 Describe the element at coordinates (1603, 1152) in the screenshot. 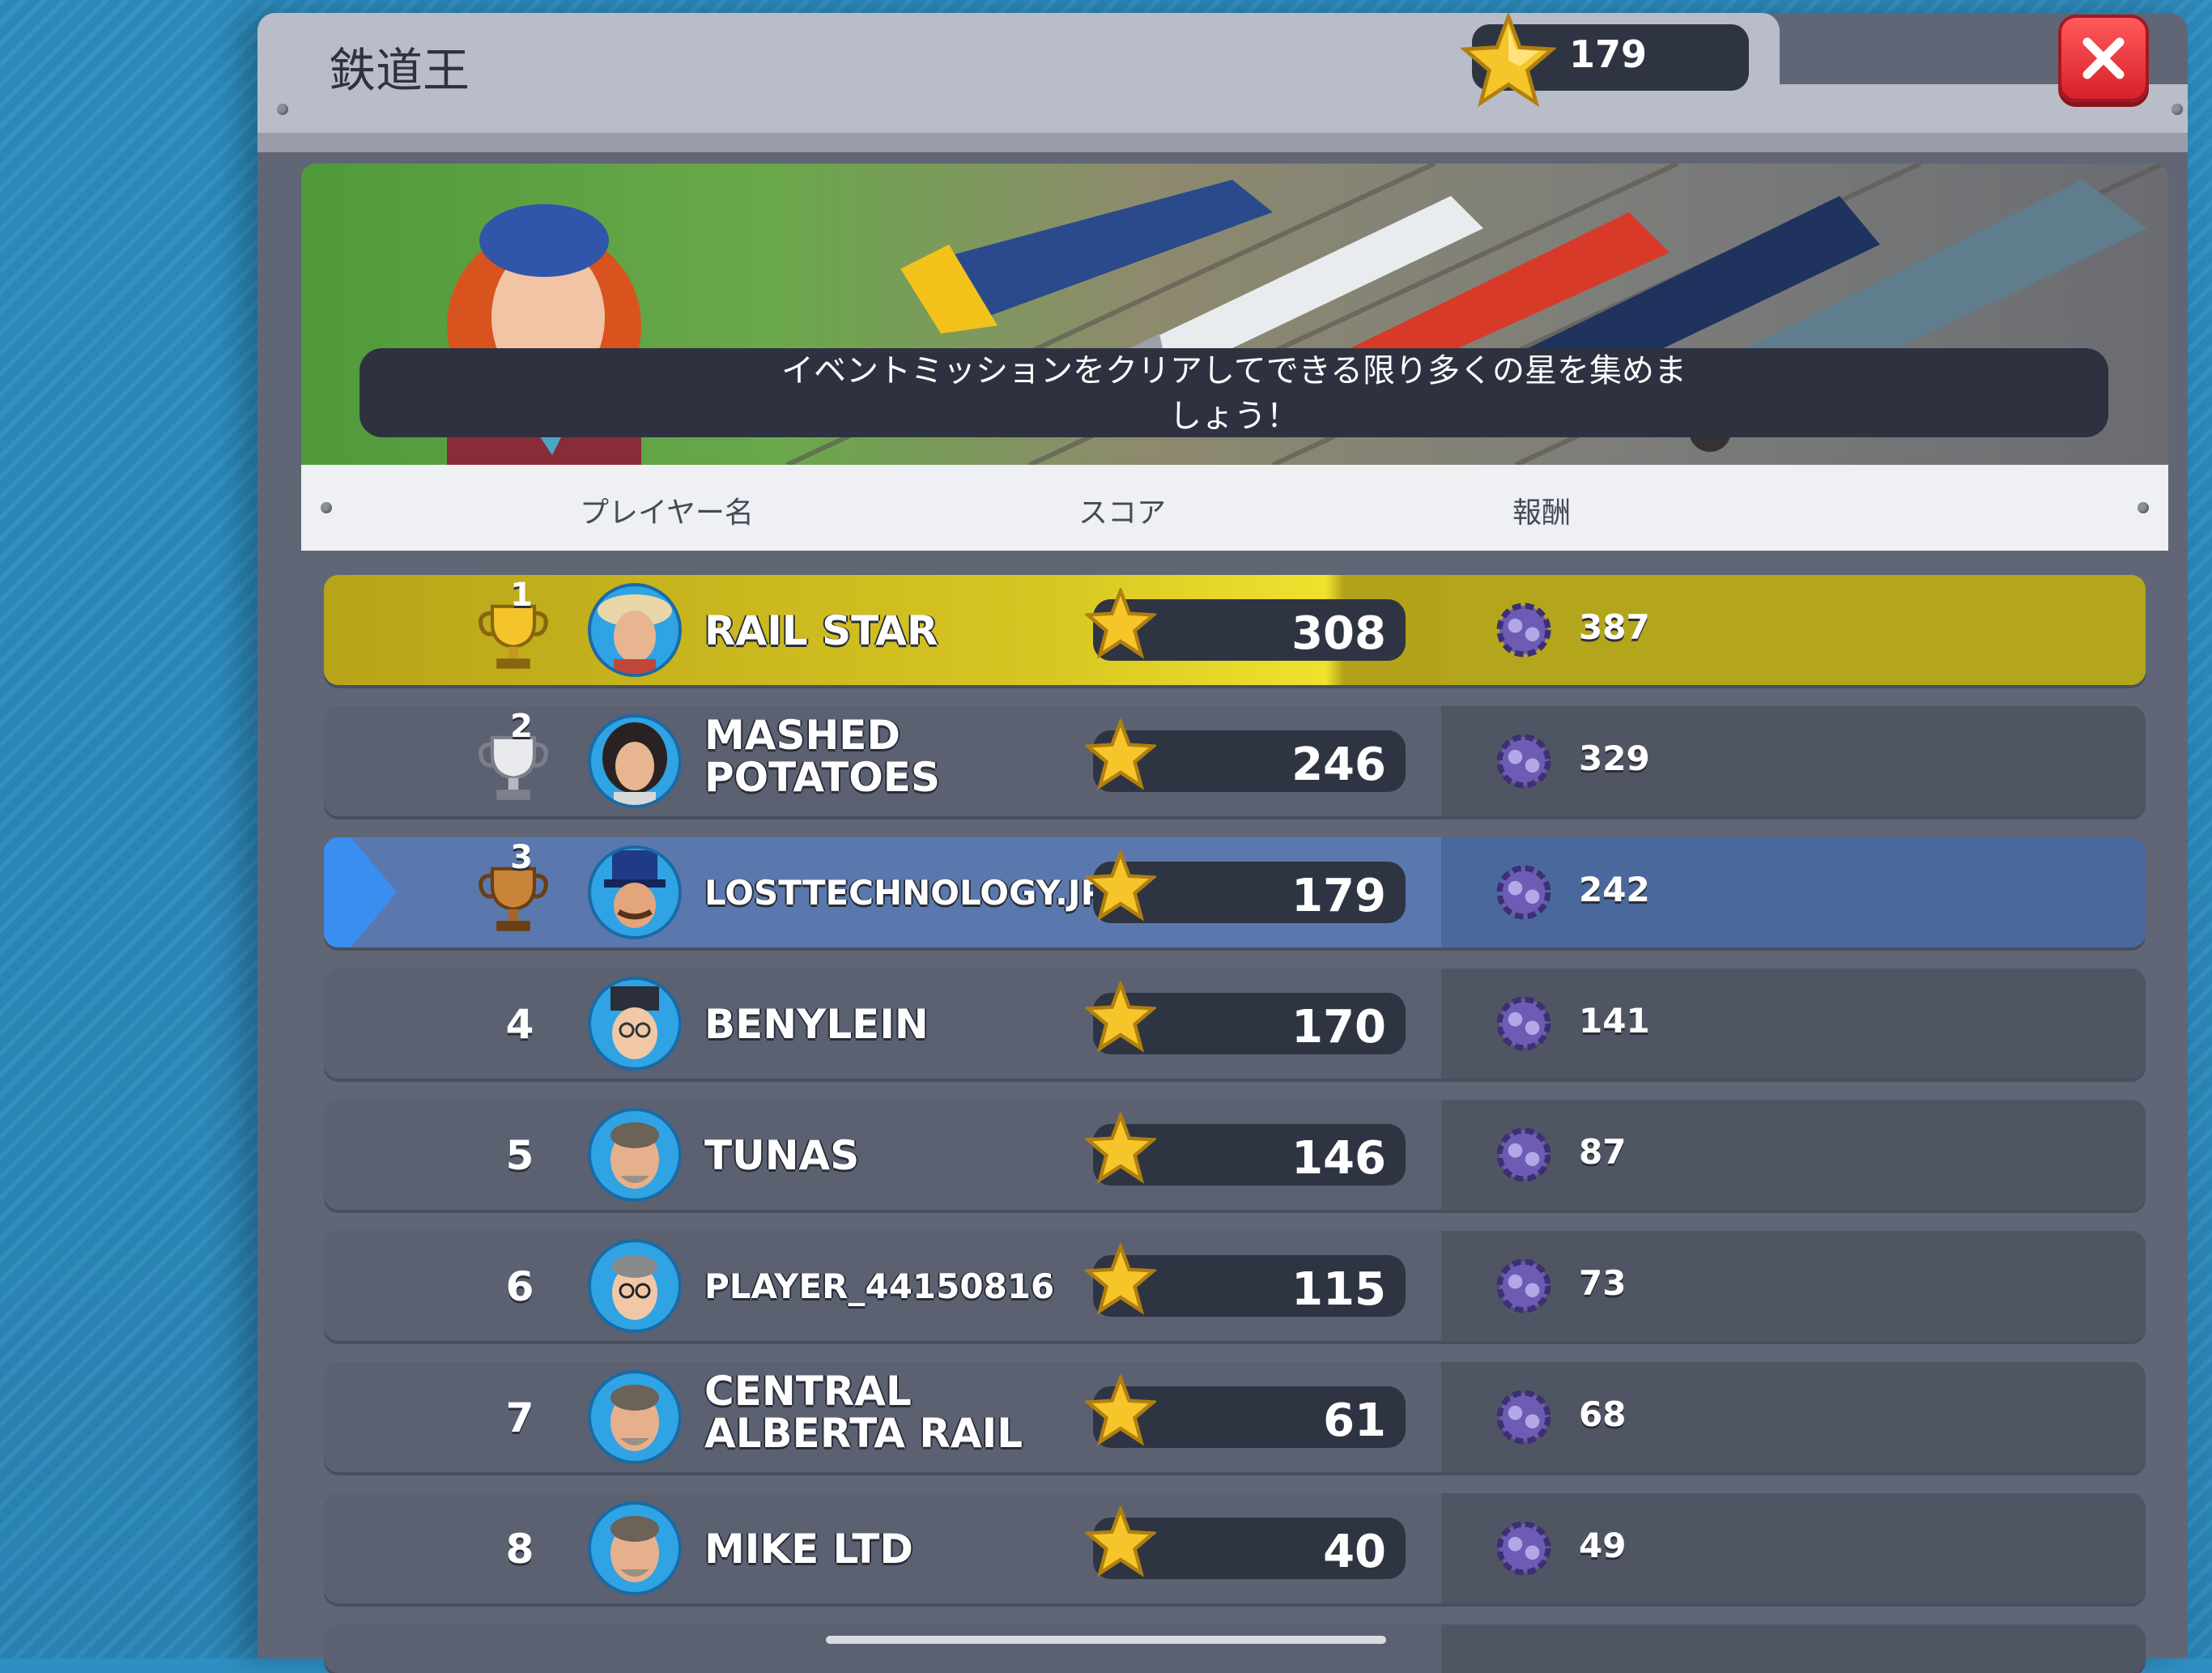

I see `reward-value: 87` at that location.